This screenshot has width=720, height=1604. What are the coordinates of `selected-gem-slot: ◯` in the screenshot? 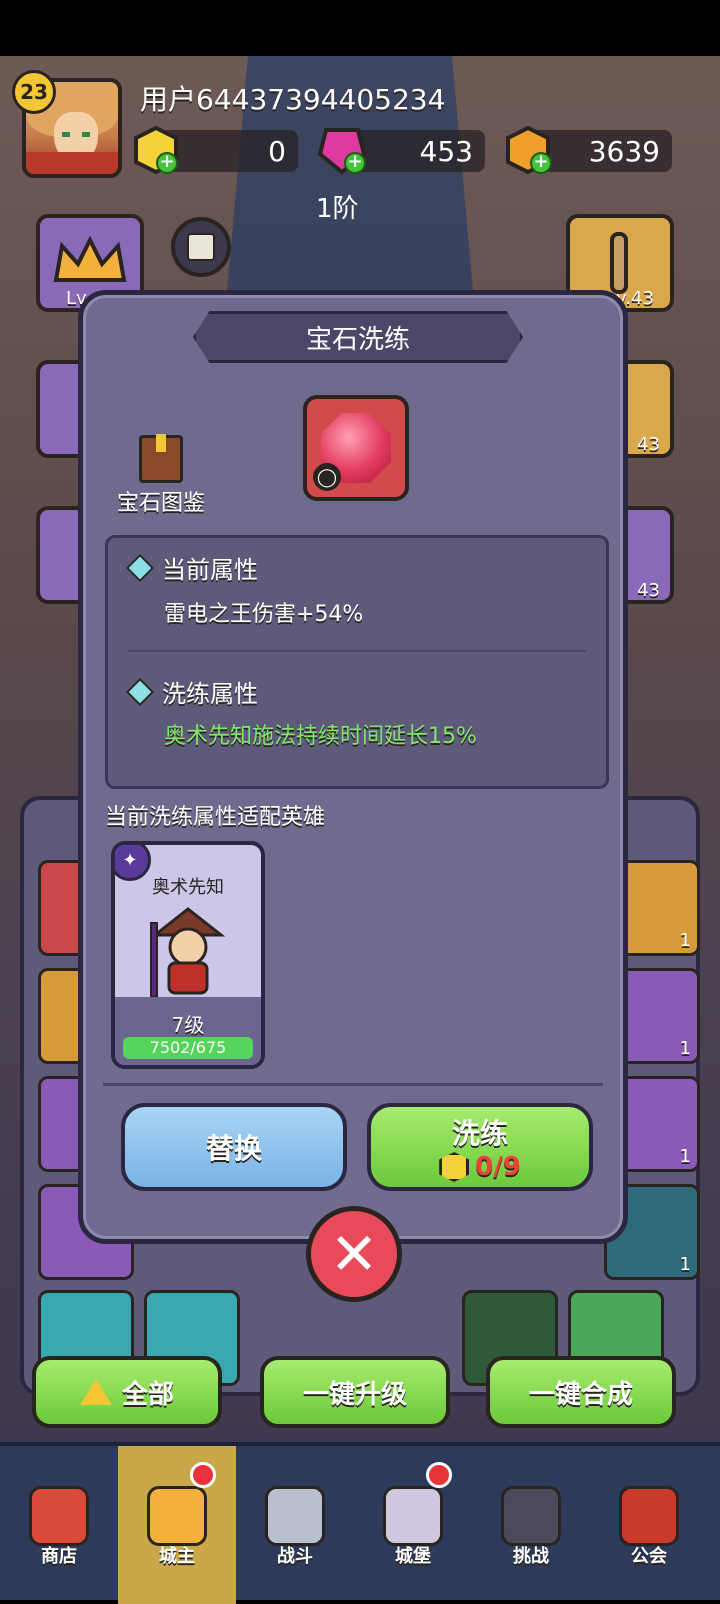 It's located at (356, 448).